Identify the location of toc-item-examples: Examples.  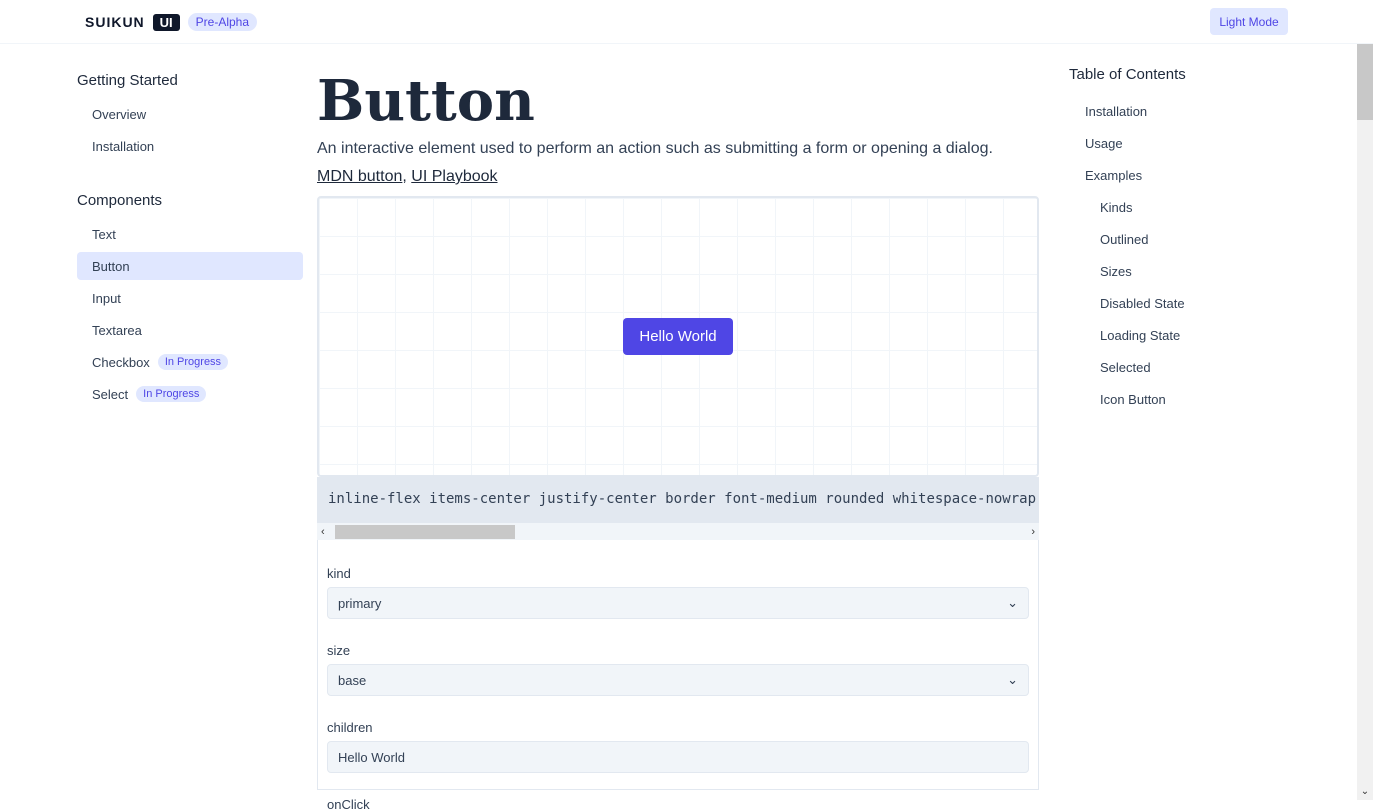
(1127, 175).